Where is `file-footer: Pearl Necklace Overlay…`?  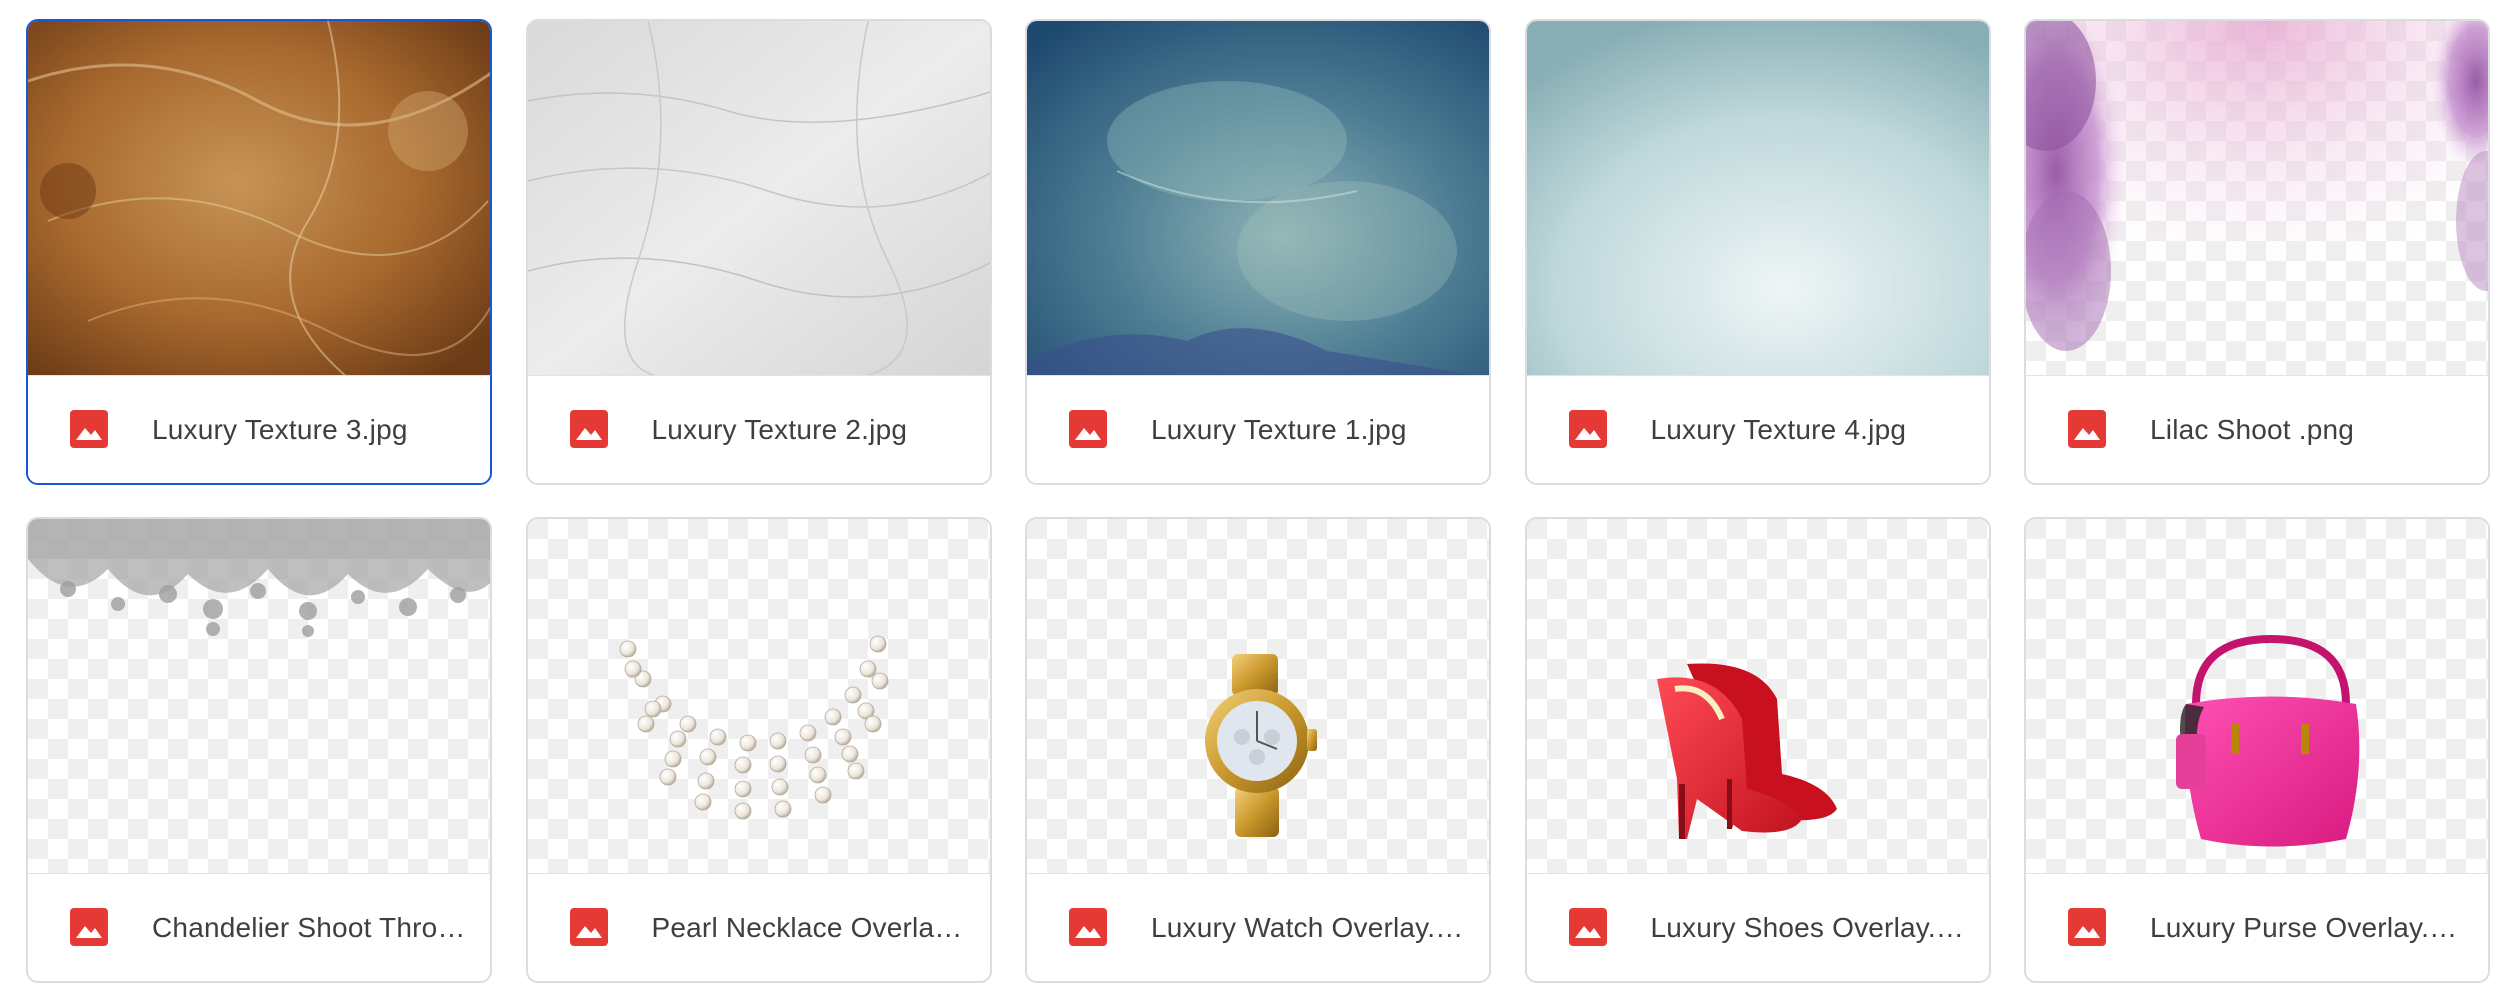 file-footer: Pearl Necklace Overlay… is located at coordinates (758, 927).